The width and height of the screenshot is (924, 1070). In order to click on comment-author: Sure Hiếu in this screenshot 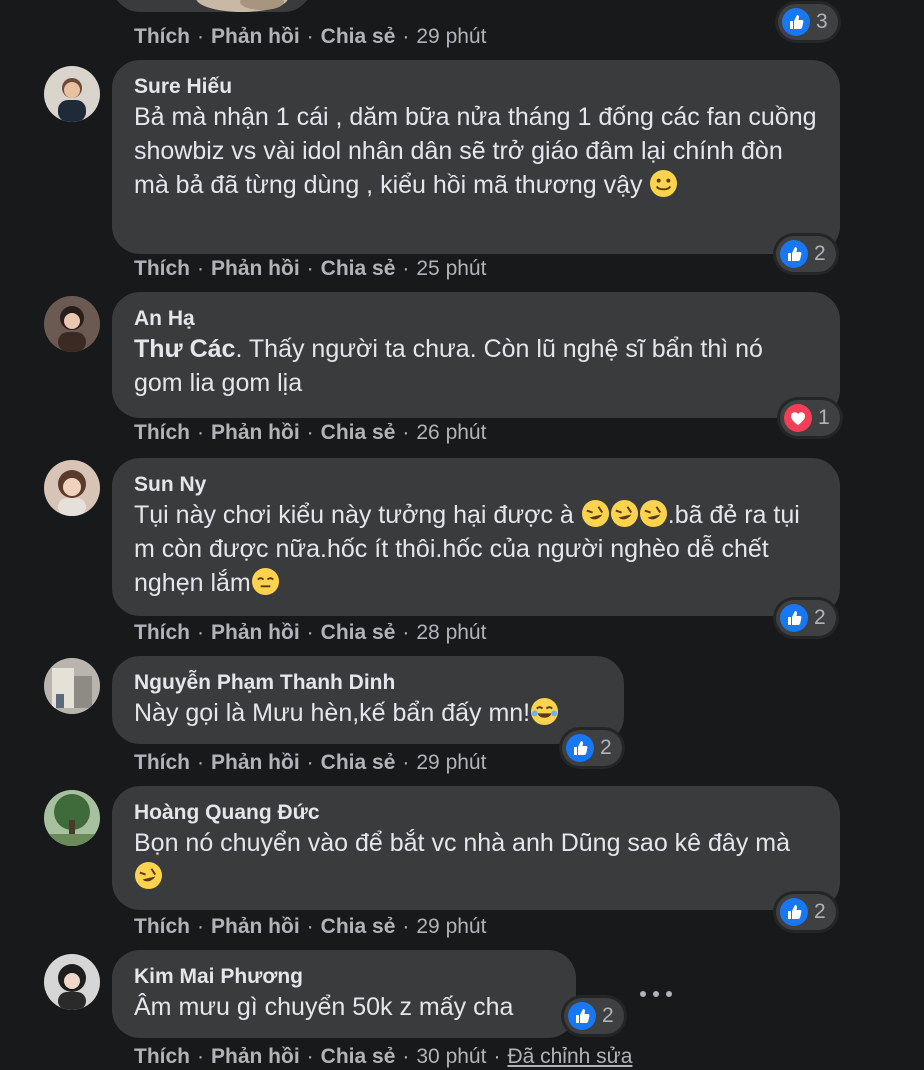, I will do `click(476, 87)`.